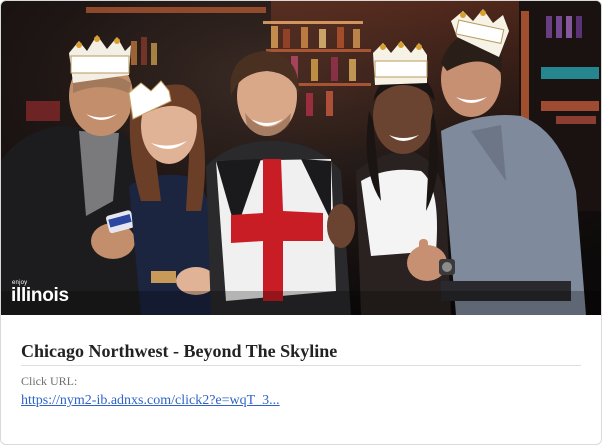 This screenshot has height=445, width=602. Describe the element at coordinates (301, 365) in the screenshot. I see `divider` at that location.